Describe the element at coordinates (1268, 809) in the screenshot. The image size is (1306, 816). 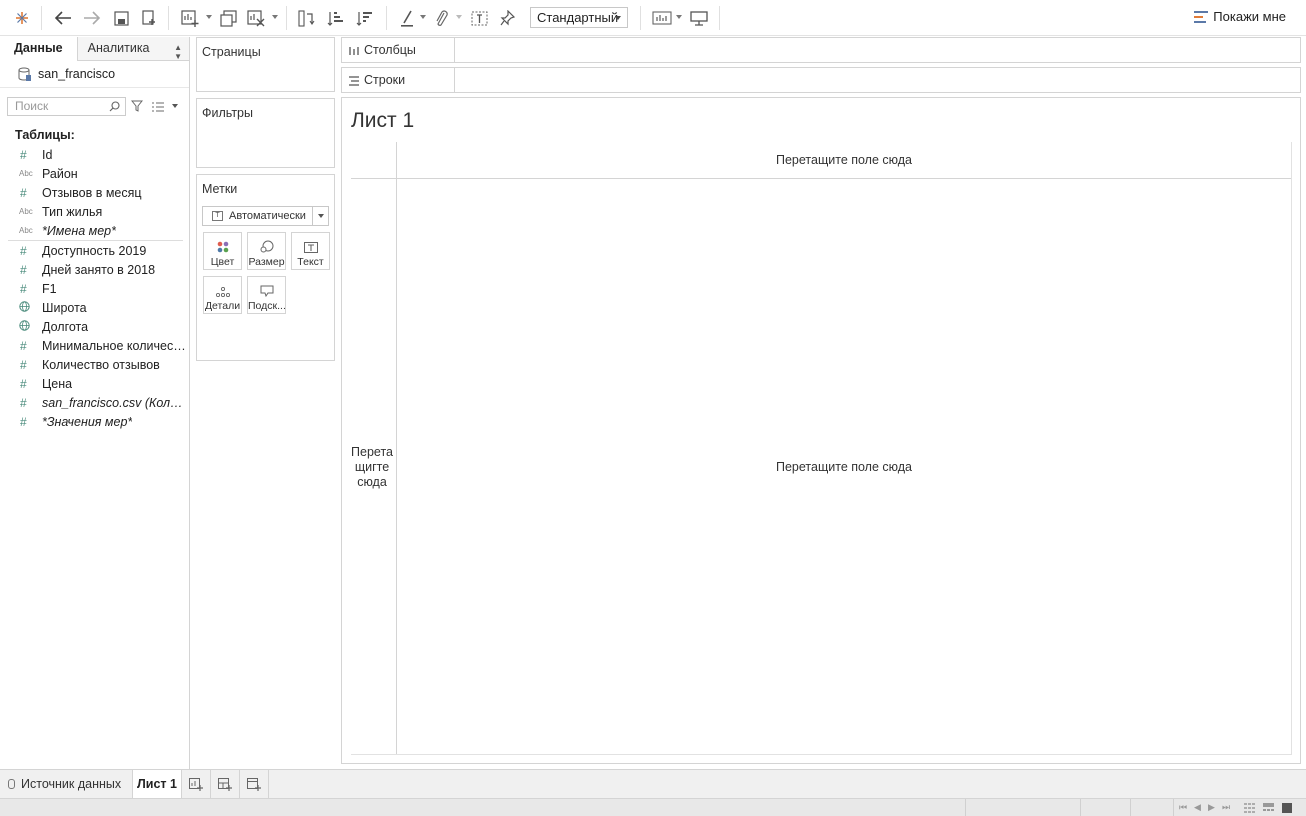
I see `filmstrip-icon` at that location.